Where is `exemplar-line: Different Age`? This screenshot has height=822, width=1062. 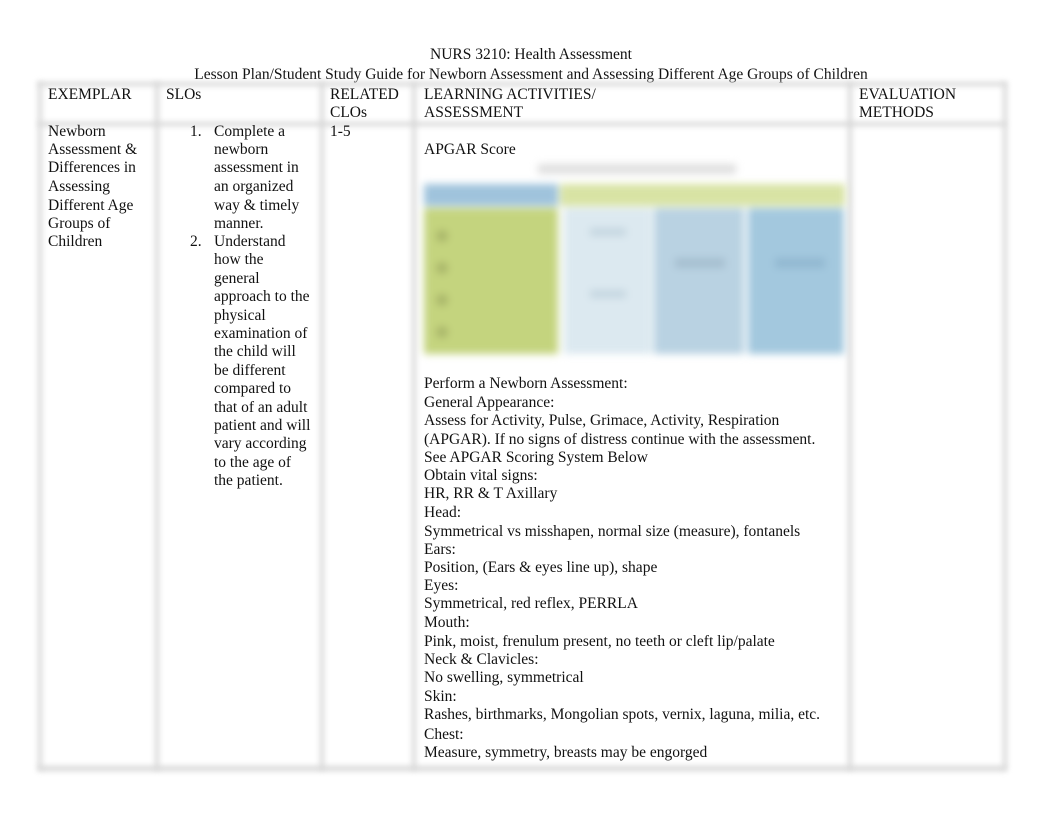
exemplar-line: Different Age is located at coordinates (91, 205).